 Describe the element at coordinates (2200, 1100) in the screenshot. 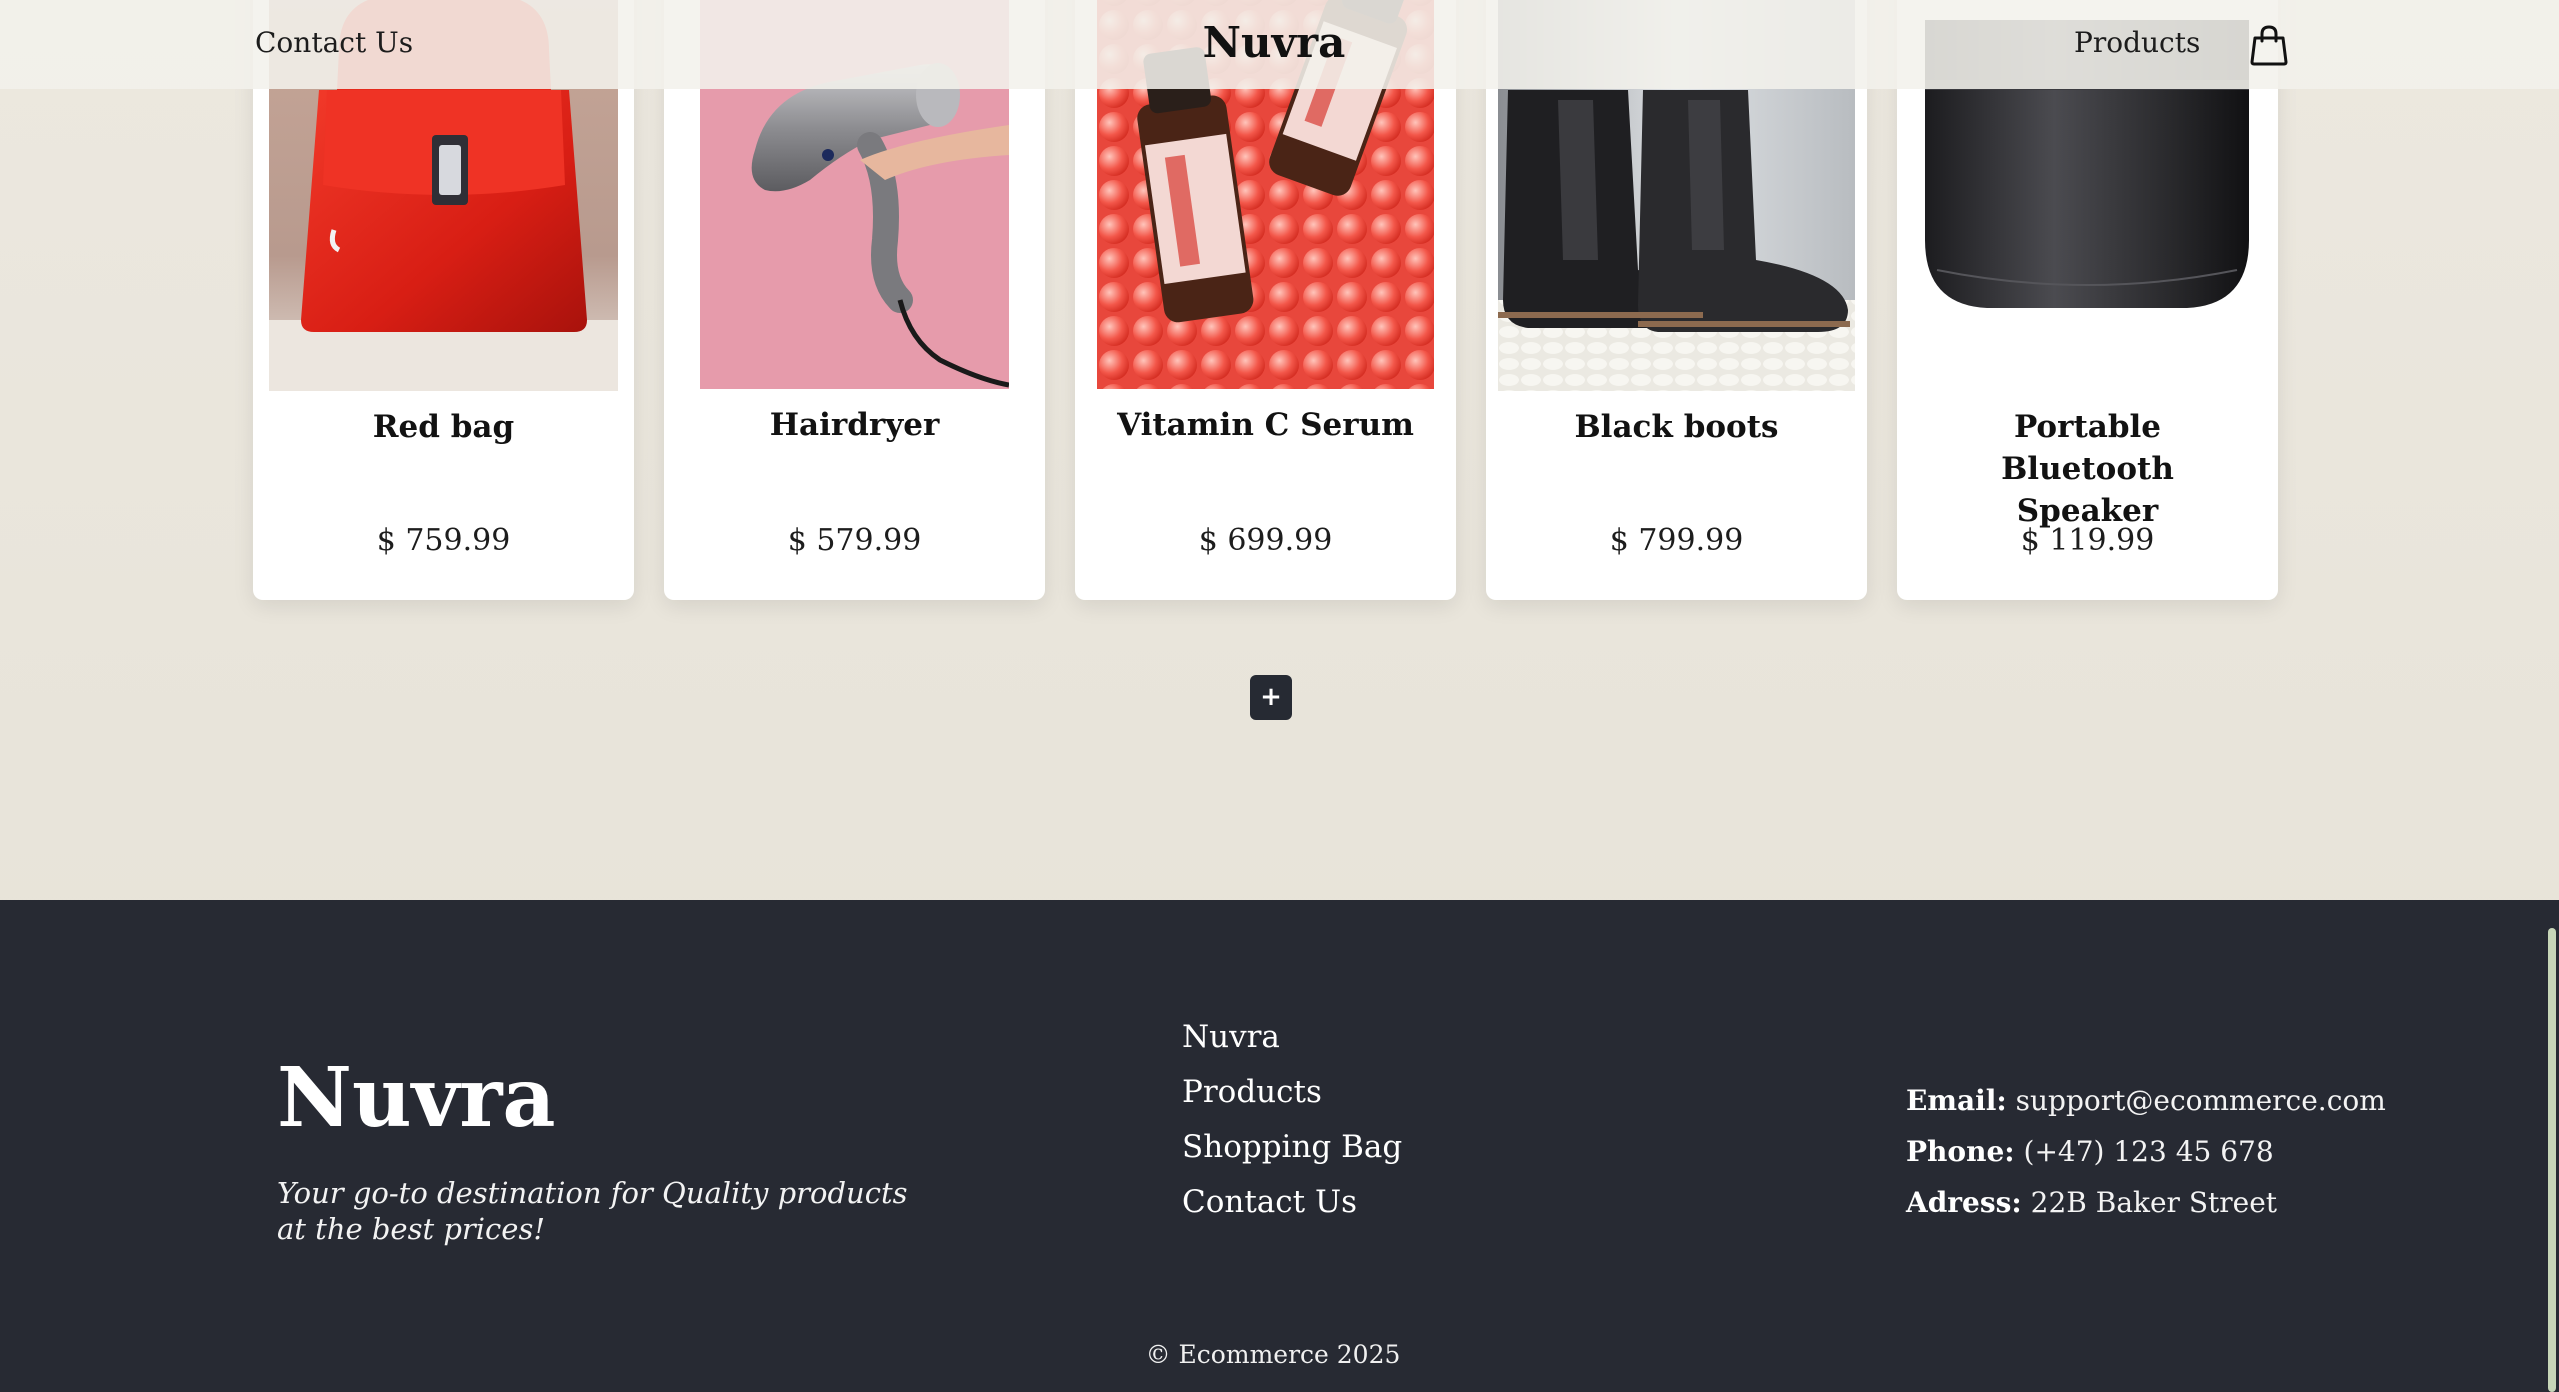

I see `contact-email-value: support@ecommerce.com` at that location.